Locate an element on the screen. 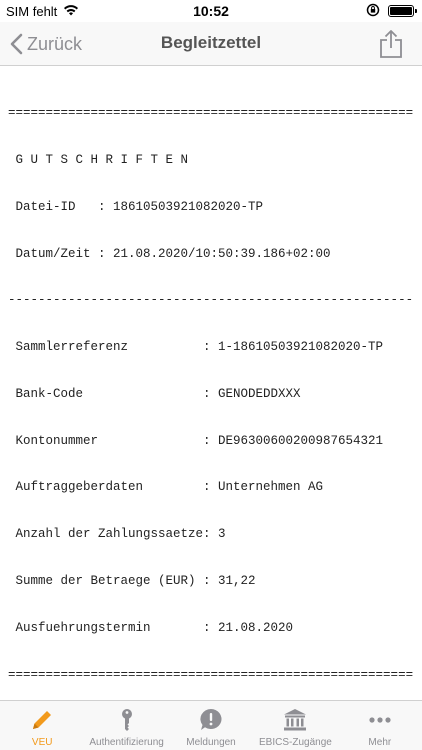 This screenshot has width=422, height=750. slip-line: Kontonummer : DE96300600200987654321 is located at coordinates (196, 440).